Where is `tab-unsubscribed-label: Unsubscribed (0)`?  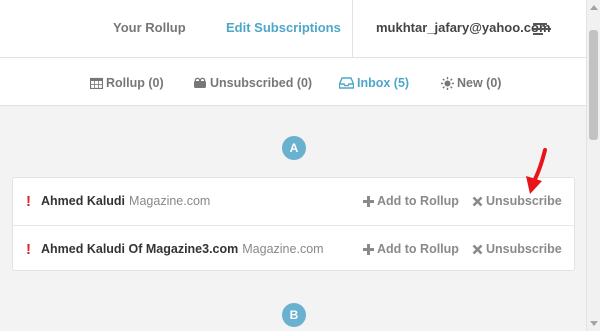 tab-unsubscribed-label: Unsubscribed (0) is located at coordinates (261, 83).